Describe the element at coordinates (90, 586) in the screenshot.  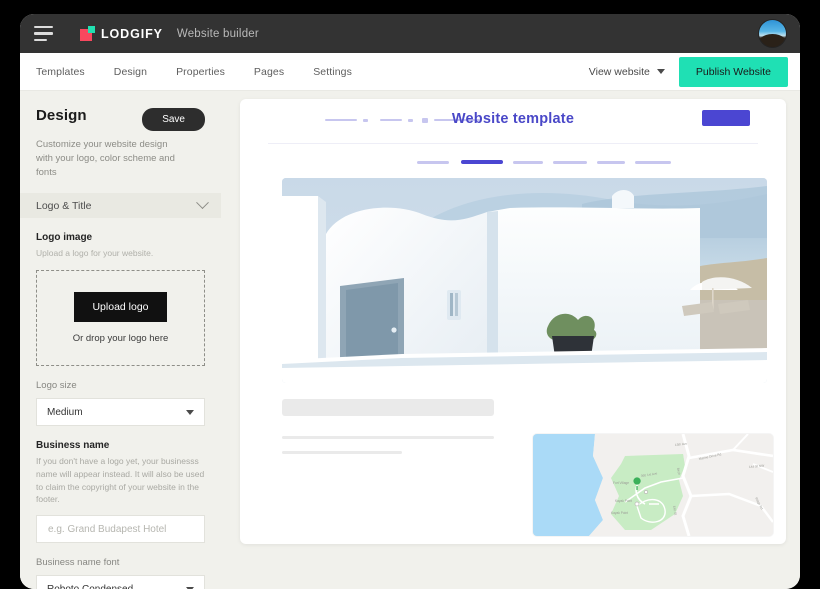
I see `business-name-font-value: Roboto Condensed` at that location.